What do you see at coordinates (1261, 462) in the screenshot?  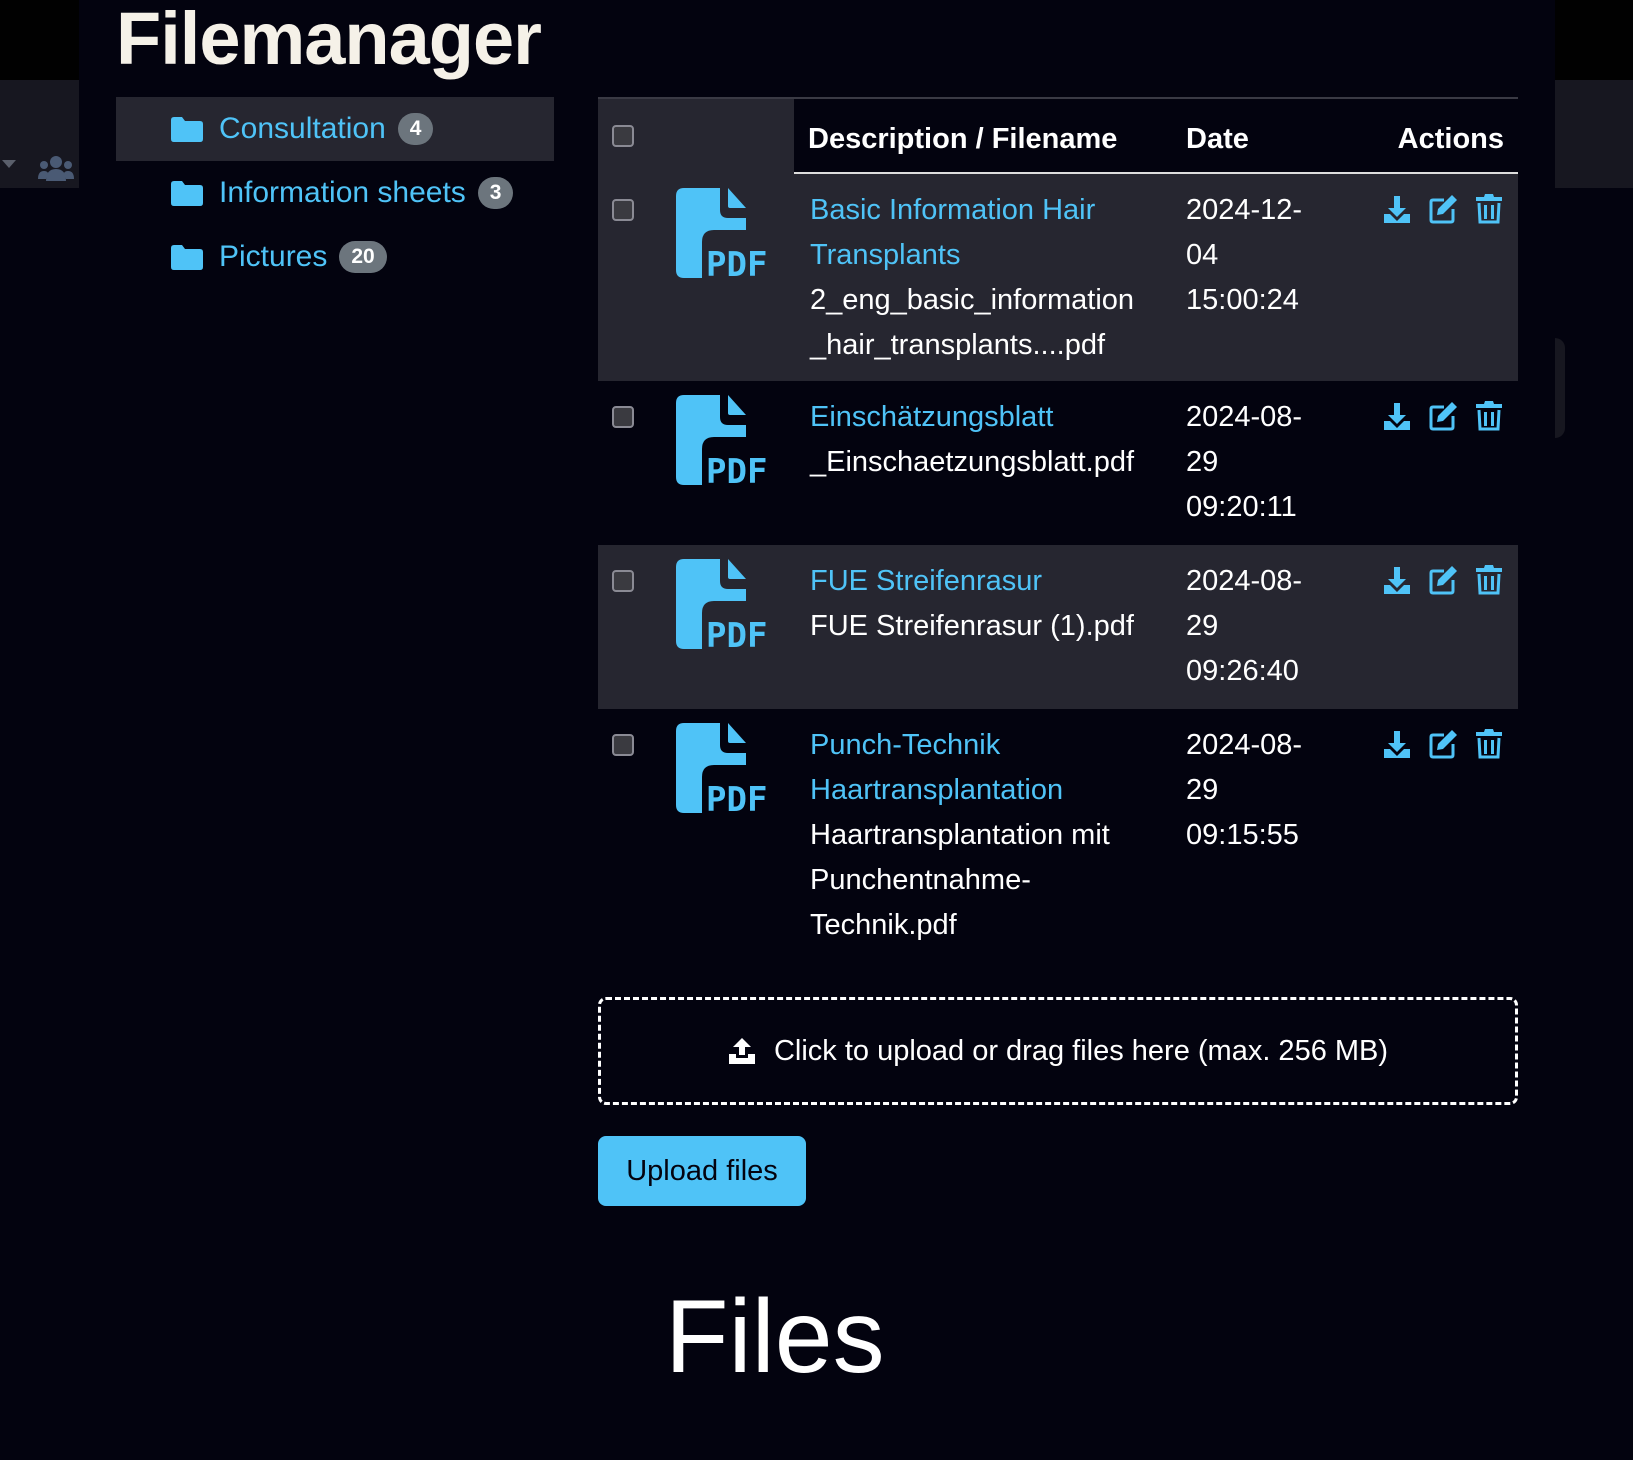 I see `file-date: 2024-08- 29 09:20:11` at bounding box center [1261, 462].